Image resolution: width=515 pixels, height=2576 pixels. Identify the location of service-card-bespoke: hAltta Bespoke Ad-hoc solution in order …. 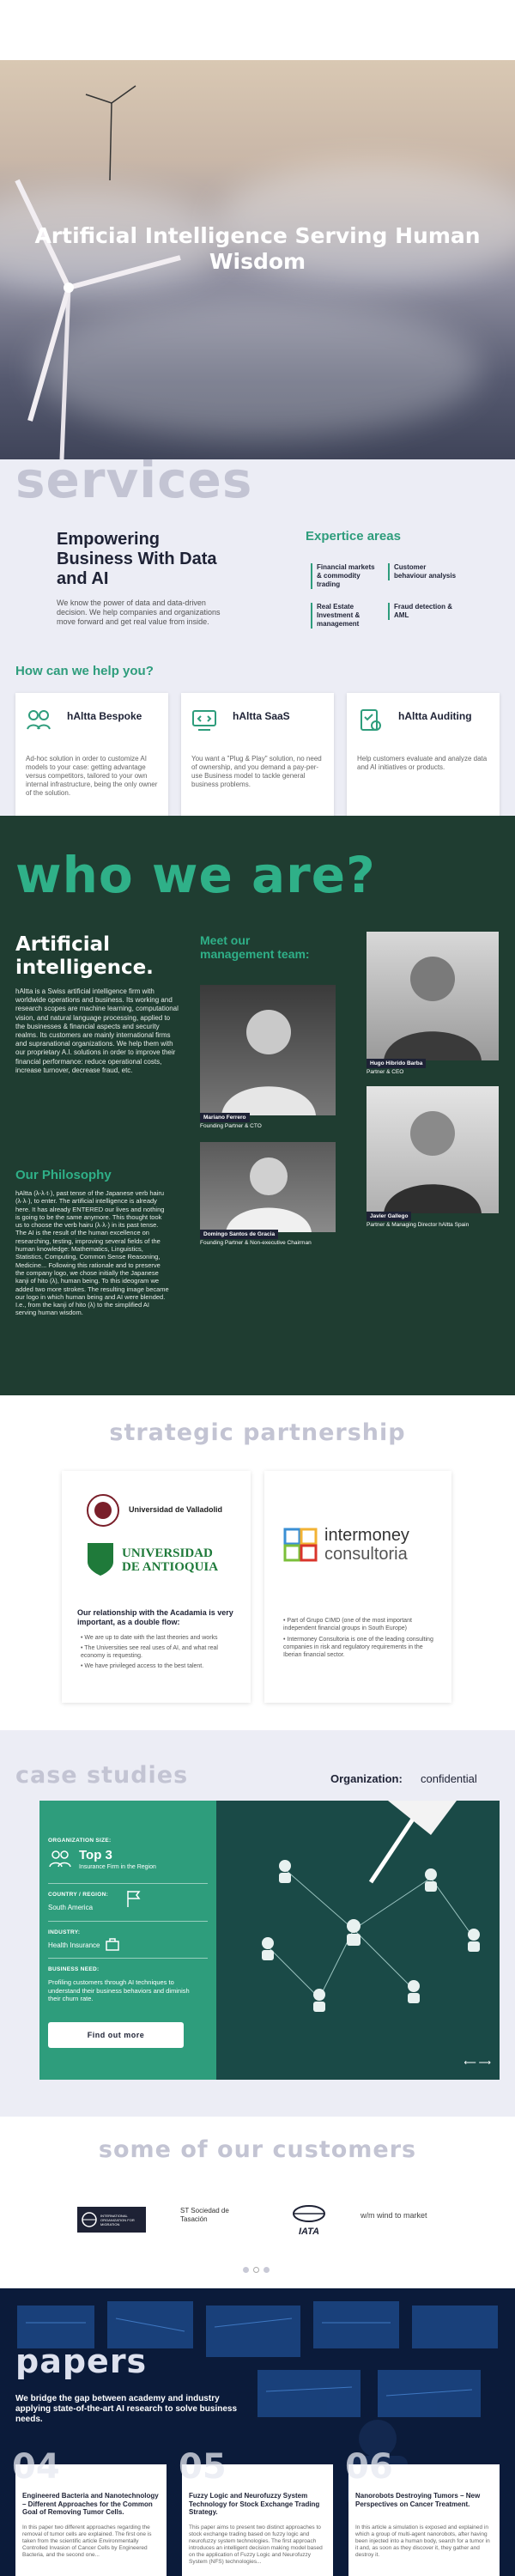
(91, 759).